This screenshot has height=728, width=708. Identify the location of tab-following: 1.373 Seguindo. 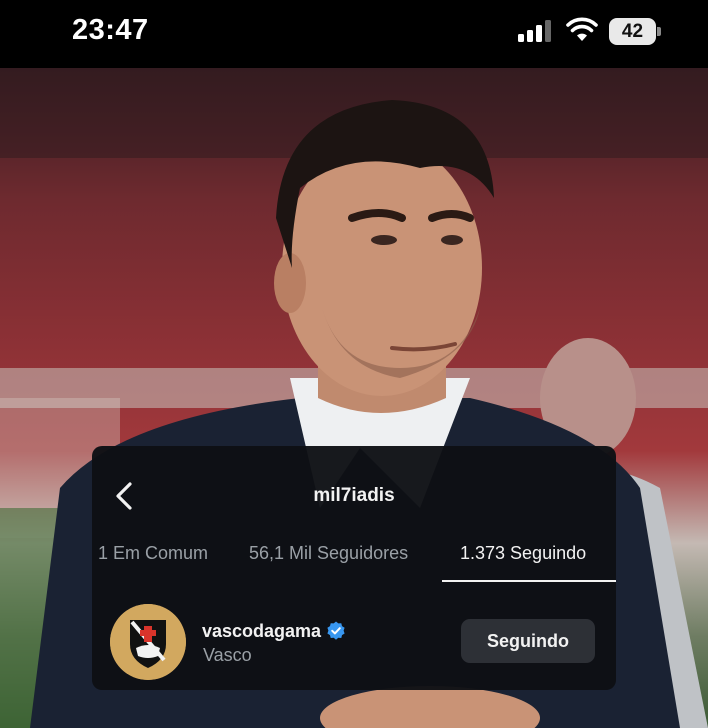
(523, 553).